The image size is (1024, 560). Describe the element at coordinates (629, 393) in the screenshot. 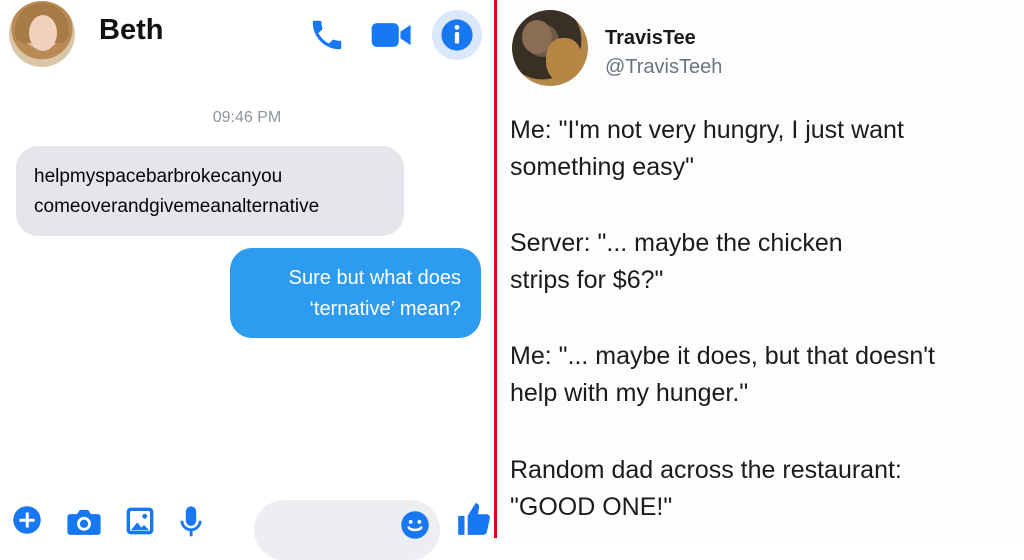

I see `tweet-line: help with my hunger."` at that location.